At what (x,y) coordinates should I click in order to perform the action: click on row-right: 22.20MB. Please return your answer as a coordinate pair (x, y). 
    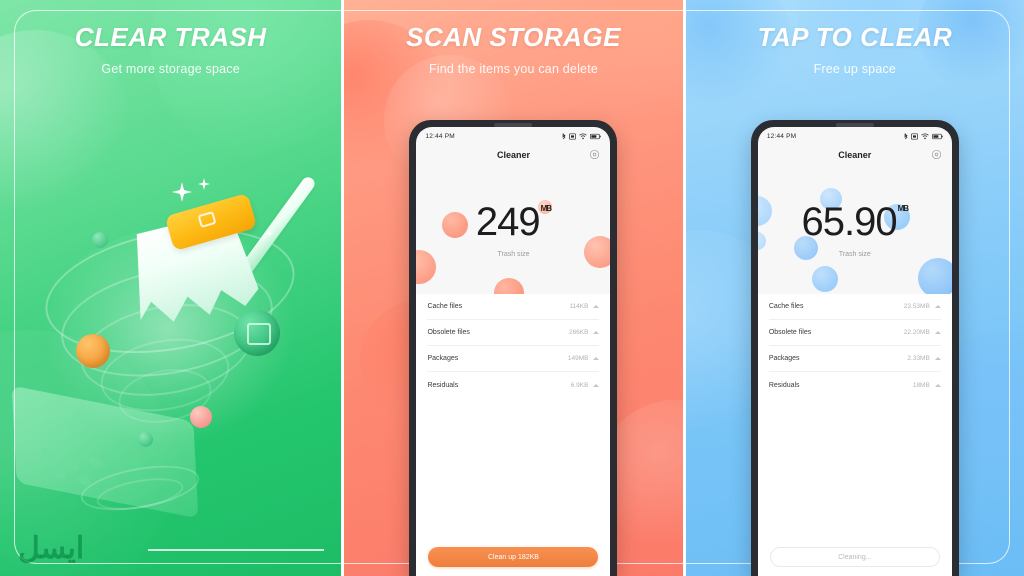
    Looking at the image, I should click on (922, 332).